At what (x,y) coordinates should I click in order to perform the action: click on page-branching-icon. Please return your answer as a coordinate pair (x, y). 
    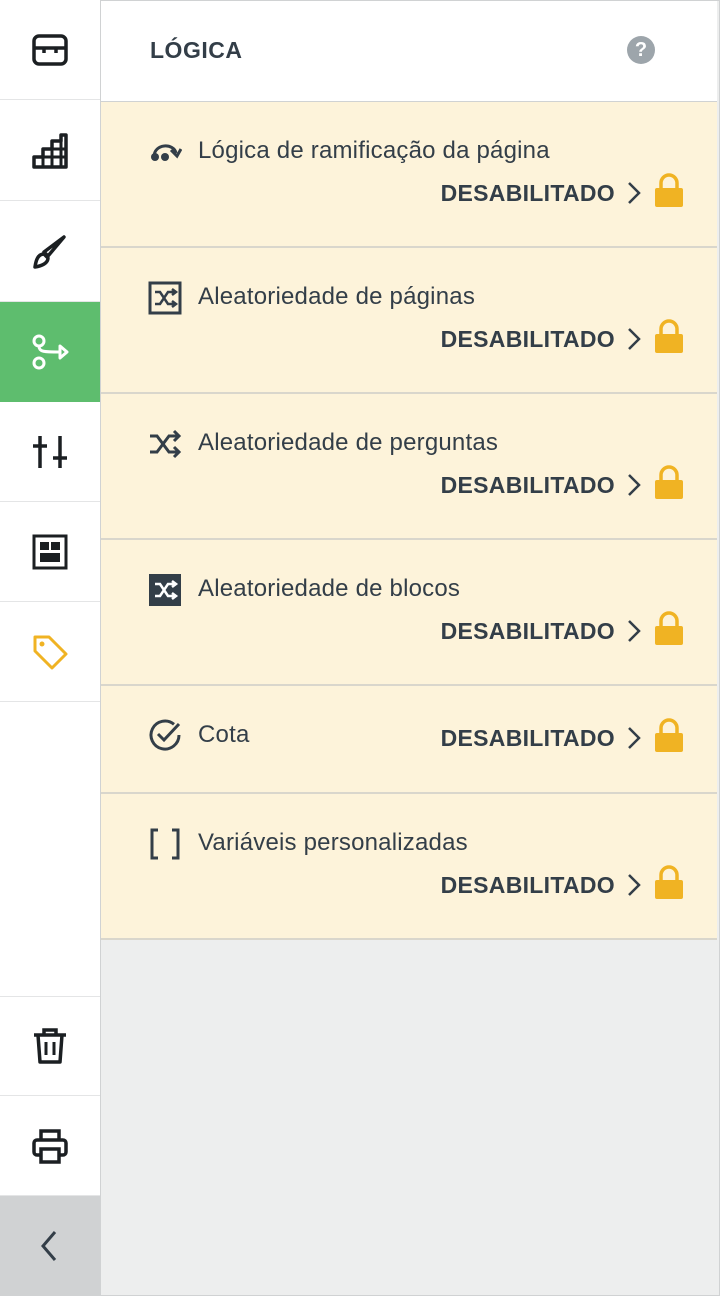
    Looking at the image, I should click on (165, 152).